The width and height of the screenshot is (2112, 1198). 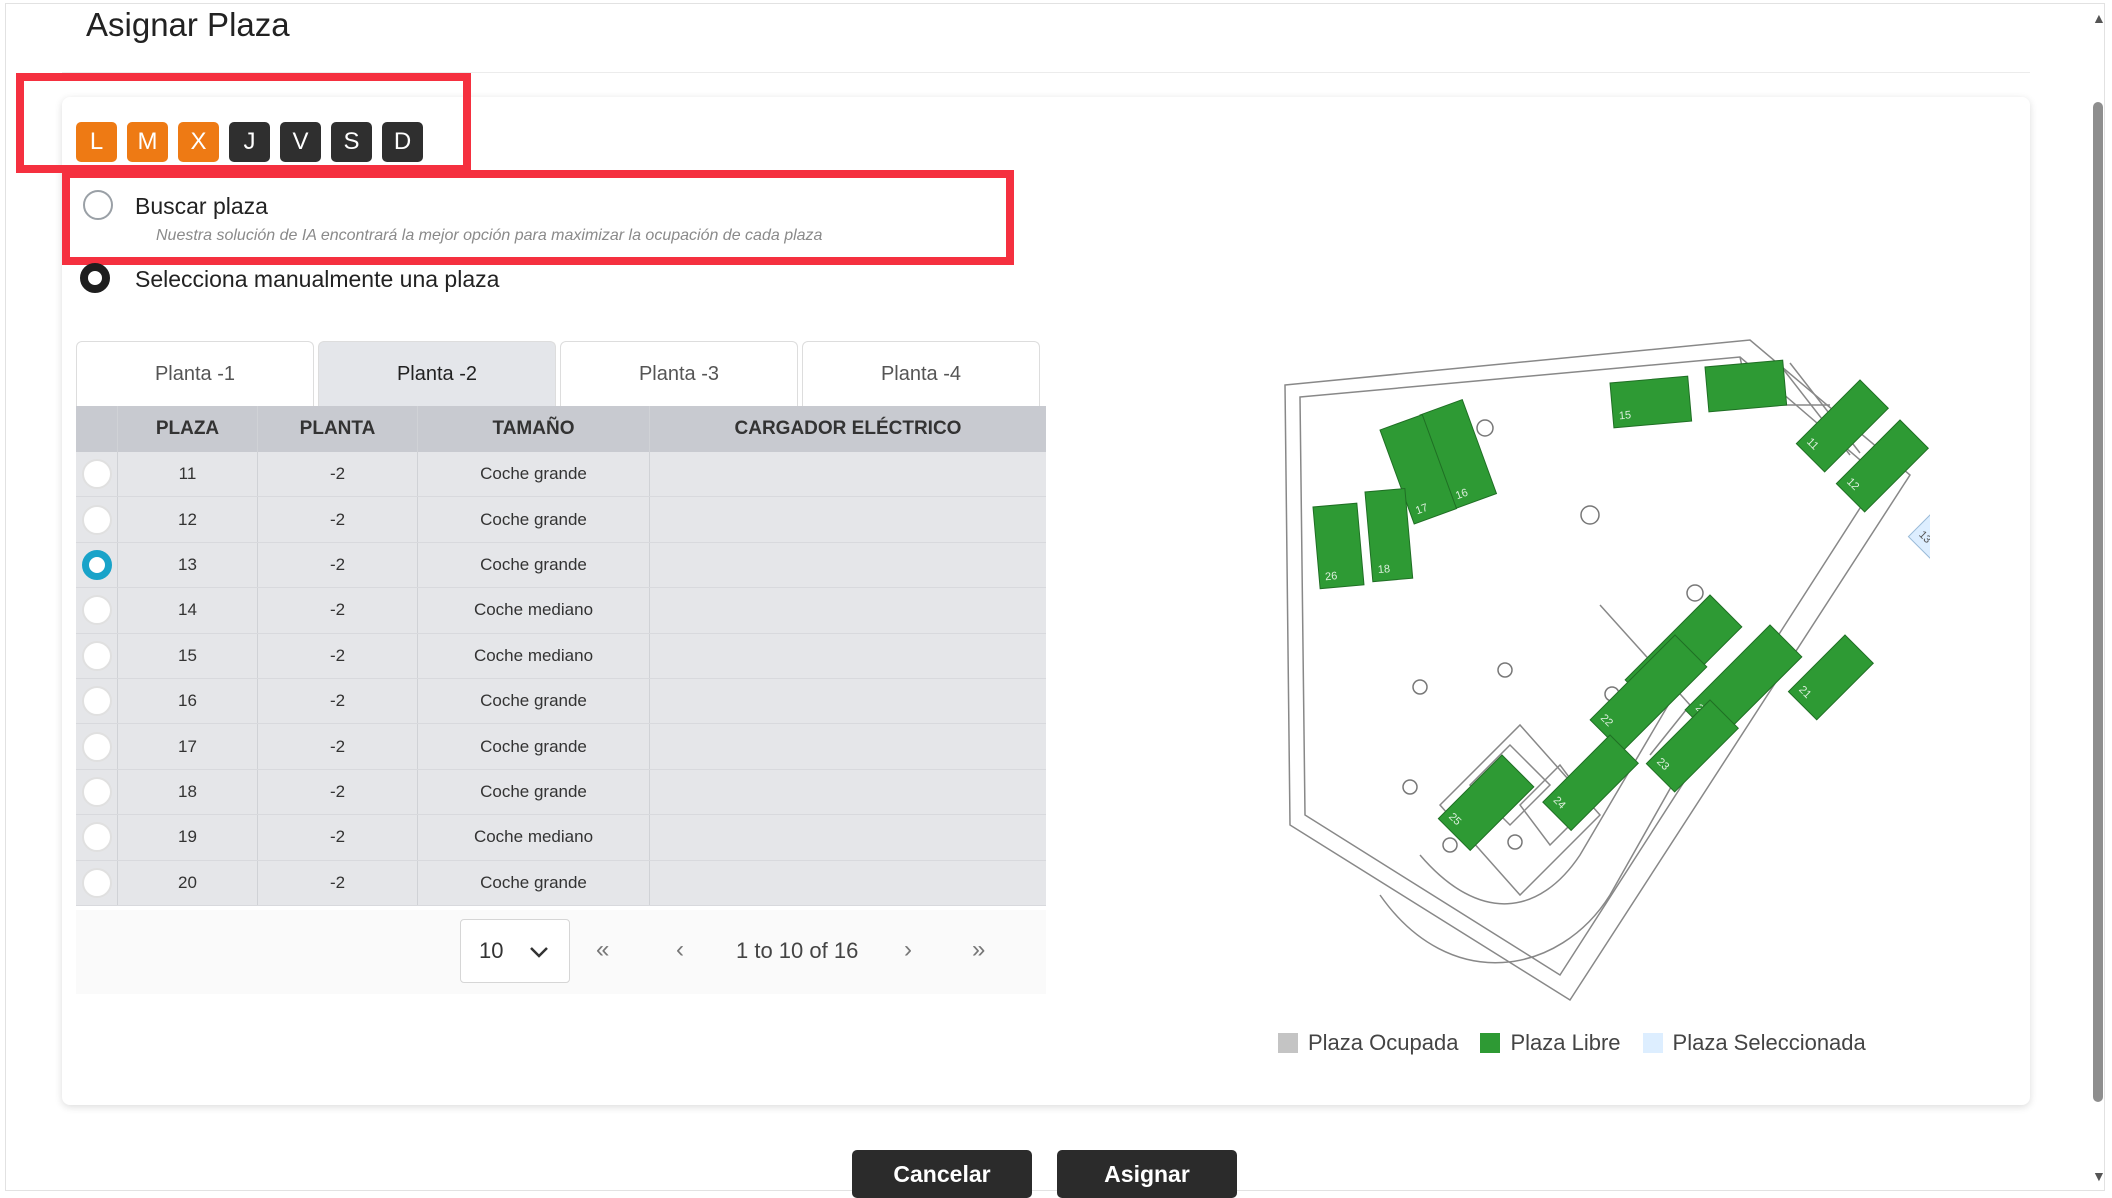 What do you see at coordinates (188, 429) in the screenshot?
I see `header-plaza: PLAZA` at bounding box center [188, 429].